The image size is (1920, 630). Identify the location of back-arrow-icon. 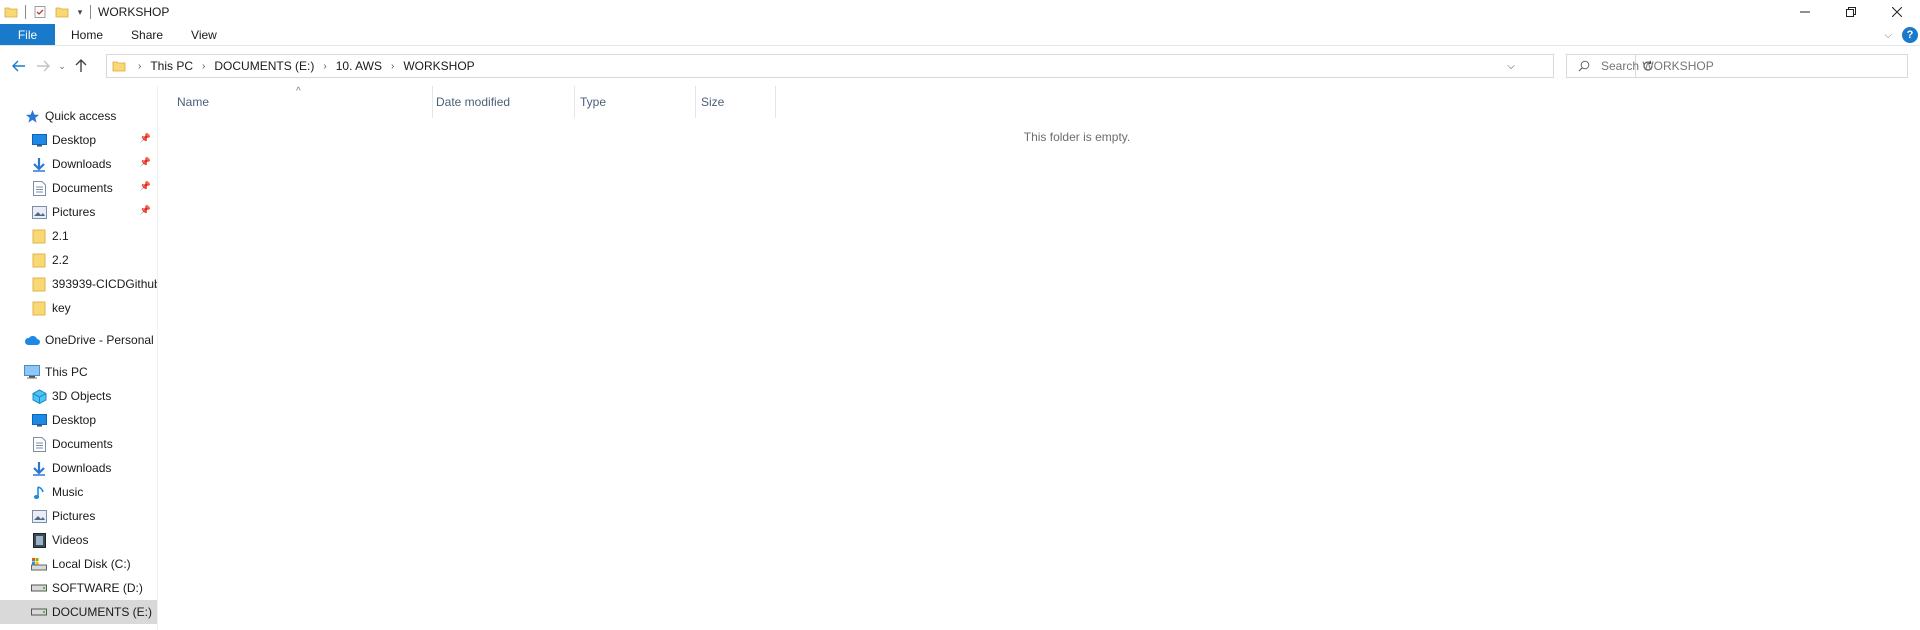
(18, 66).